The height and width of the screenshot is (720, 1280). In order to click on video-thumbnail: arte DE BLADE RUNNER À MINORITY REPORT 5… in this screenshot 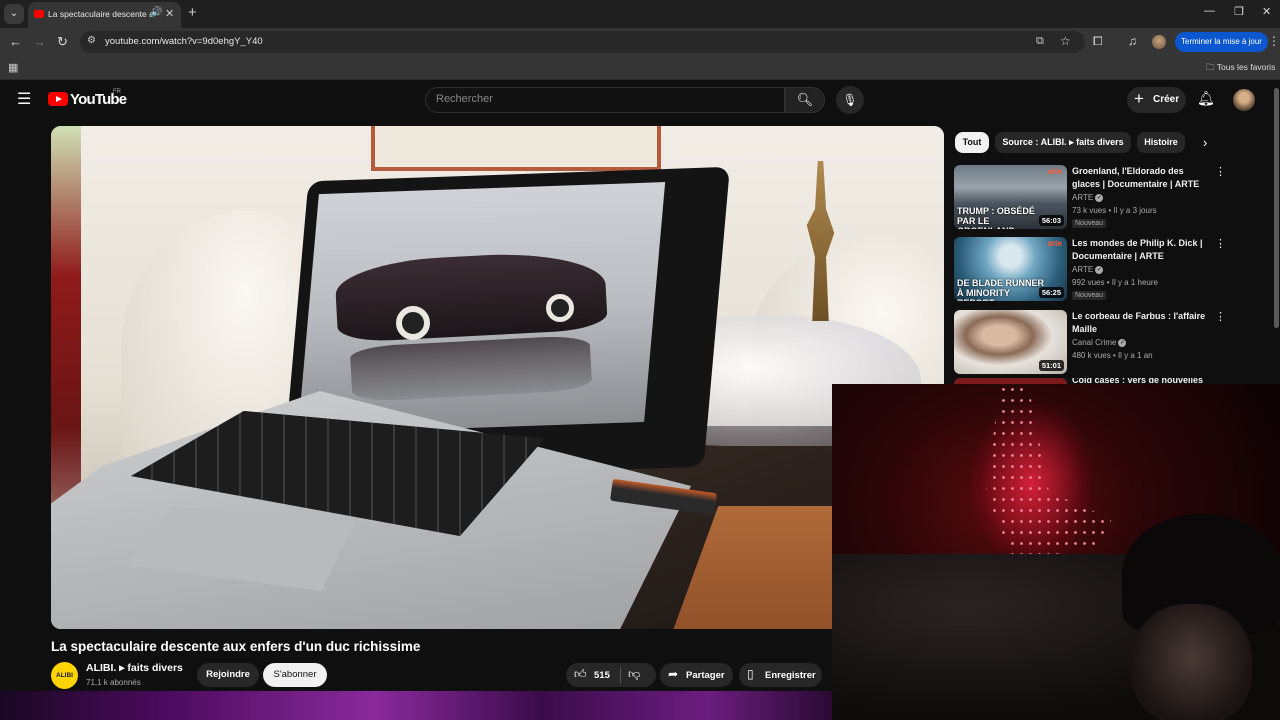, I will do `click(1010, 269)`.